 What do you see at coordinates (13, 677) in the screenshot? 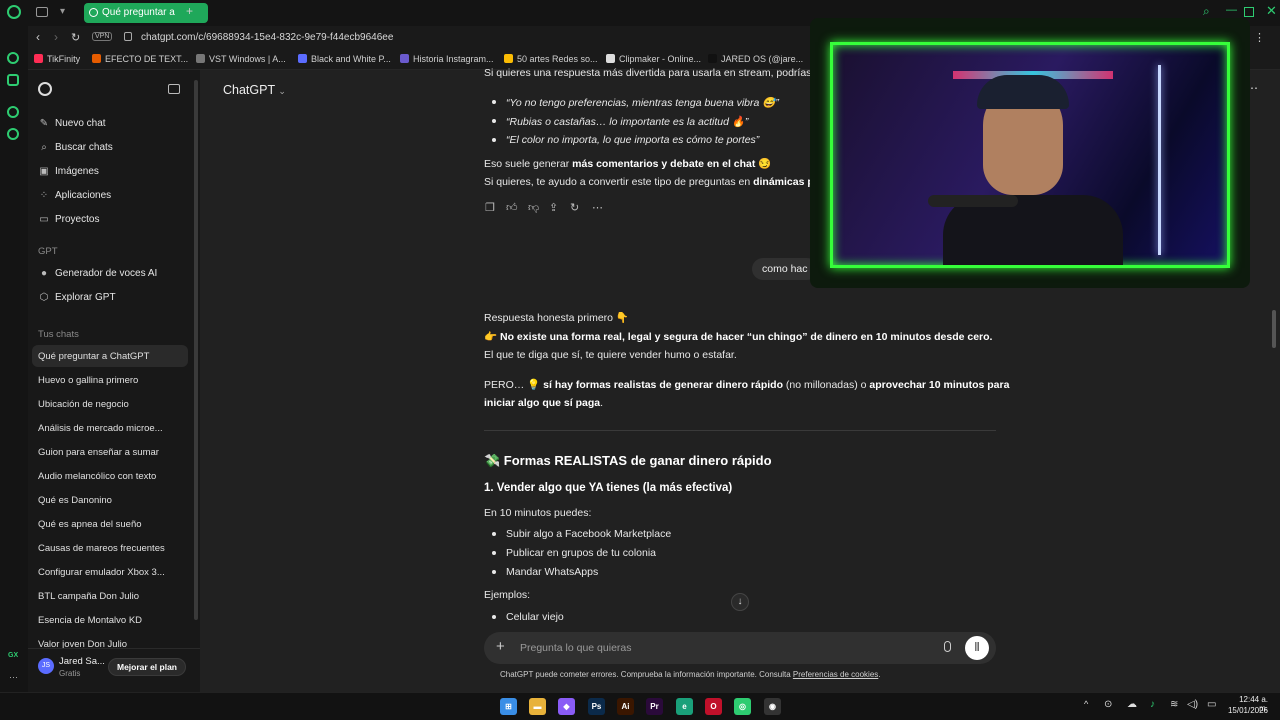
I see `rail-more-icon: ⋯` at bounding box center [13, 677].